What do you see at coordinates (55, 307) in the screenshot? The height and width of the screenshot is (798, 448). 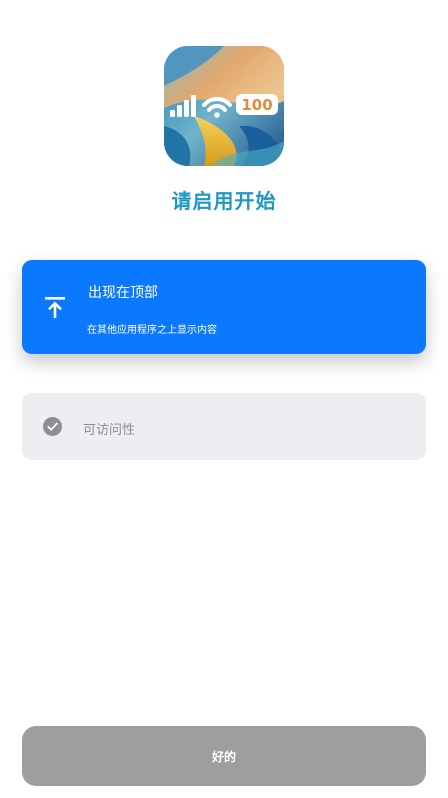 I see `arrow-to-top-icon` at bounding box center [55, 307].